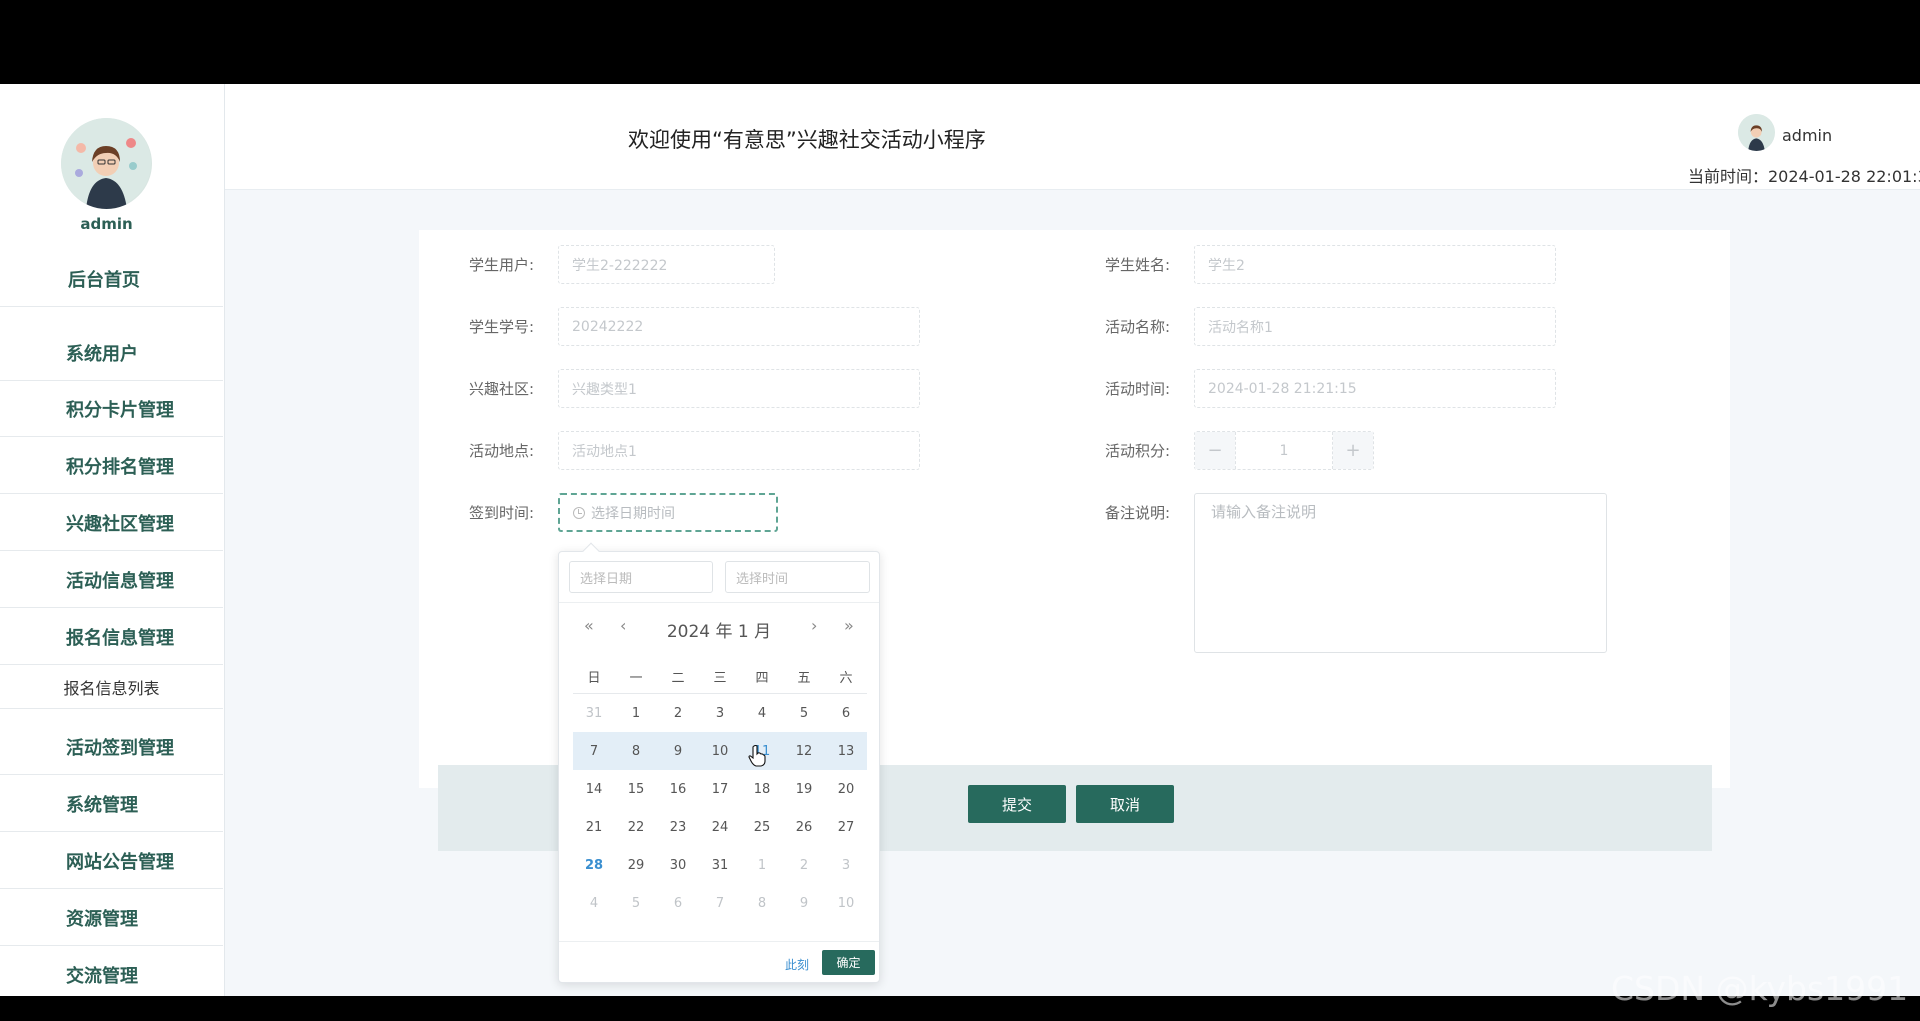 The height and width of the screenshot is (1021, 1920). I want to click on sidebar-item-checkin: 活动签到管理, so click(111, 747).